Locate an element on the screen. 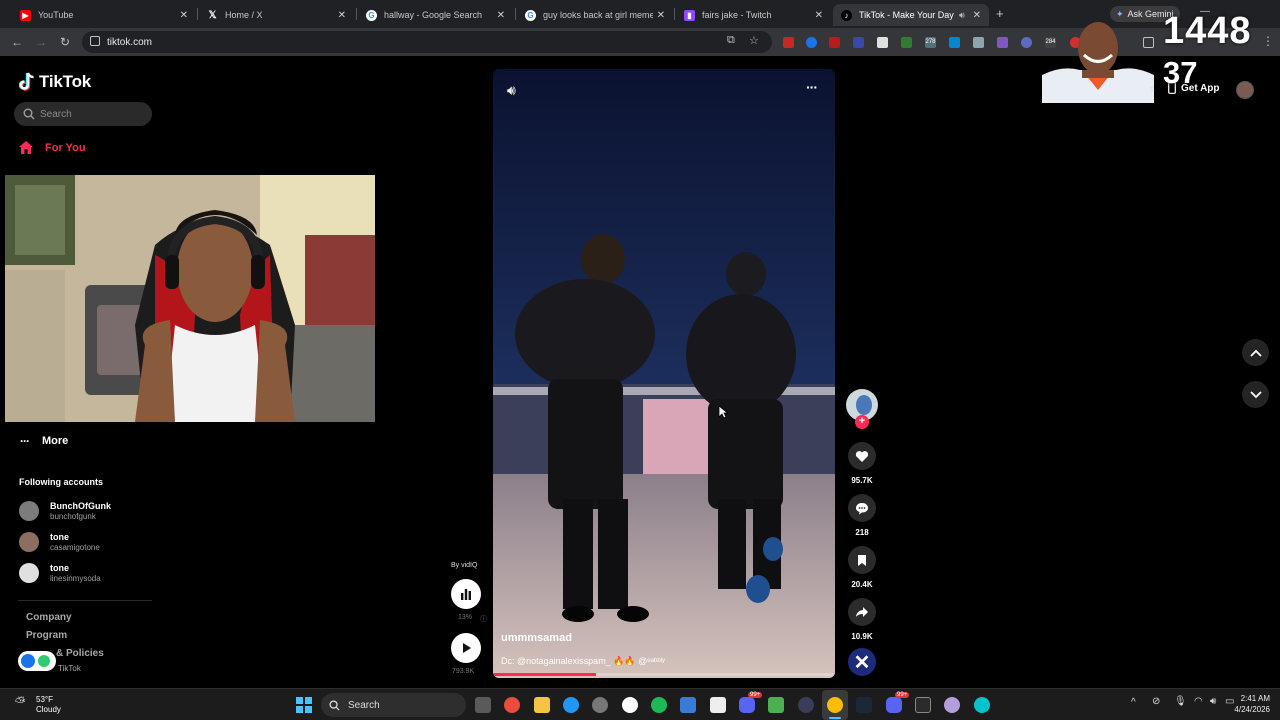  file-explorer-icon is located at coordinates (542, 705).